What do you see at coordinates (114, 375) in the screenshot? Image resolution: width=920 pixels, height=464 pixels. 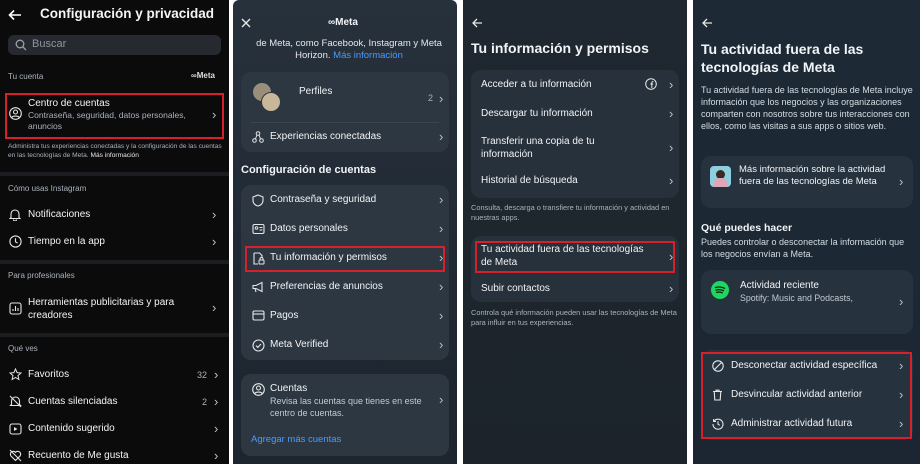 I see `favorites-item: Favoritos 32 ›` at bounding box center [114, 375].